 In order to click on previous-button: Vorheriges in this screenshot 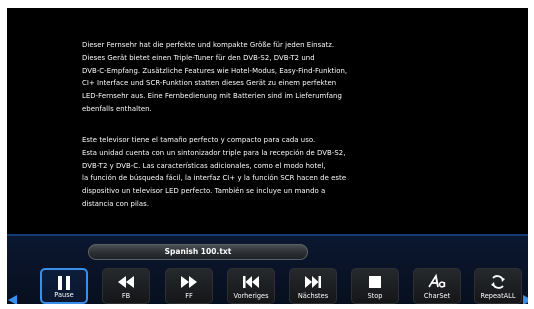, I will do `click(251, 286)`.